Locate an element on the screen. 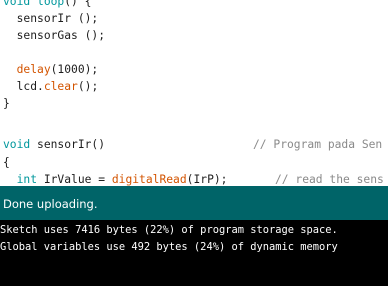 The width and height of the screenshot is (388, 286). code-line-close-brace: } is located at coordinates (6, 103).